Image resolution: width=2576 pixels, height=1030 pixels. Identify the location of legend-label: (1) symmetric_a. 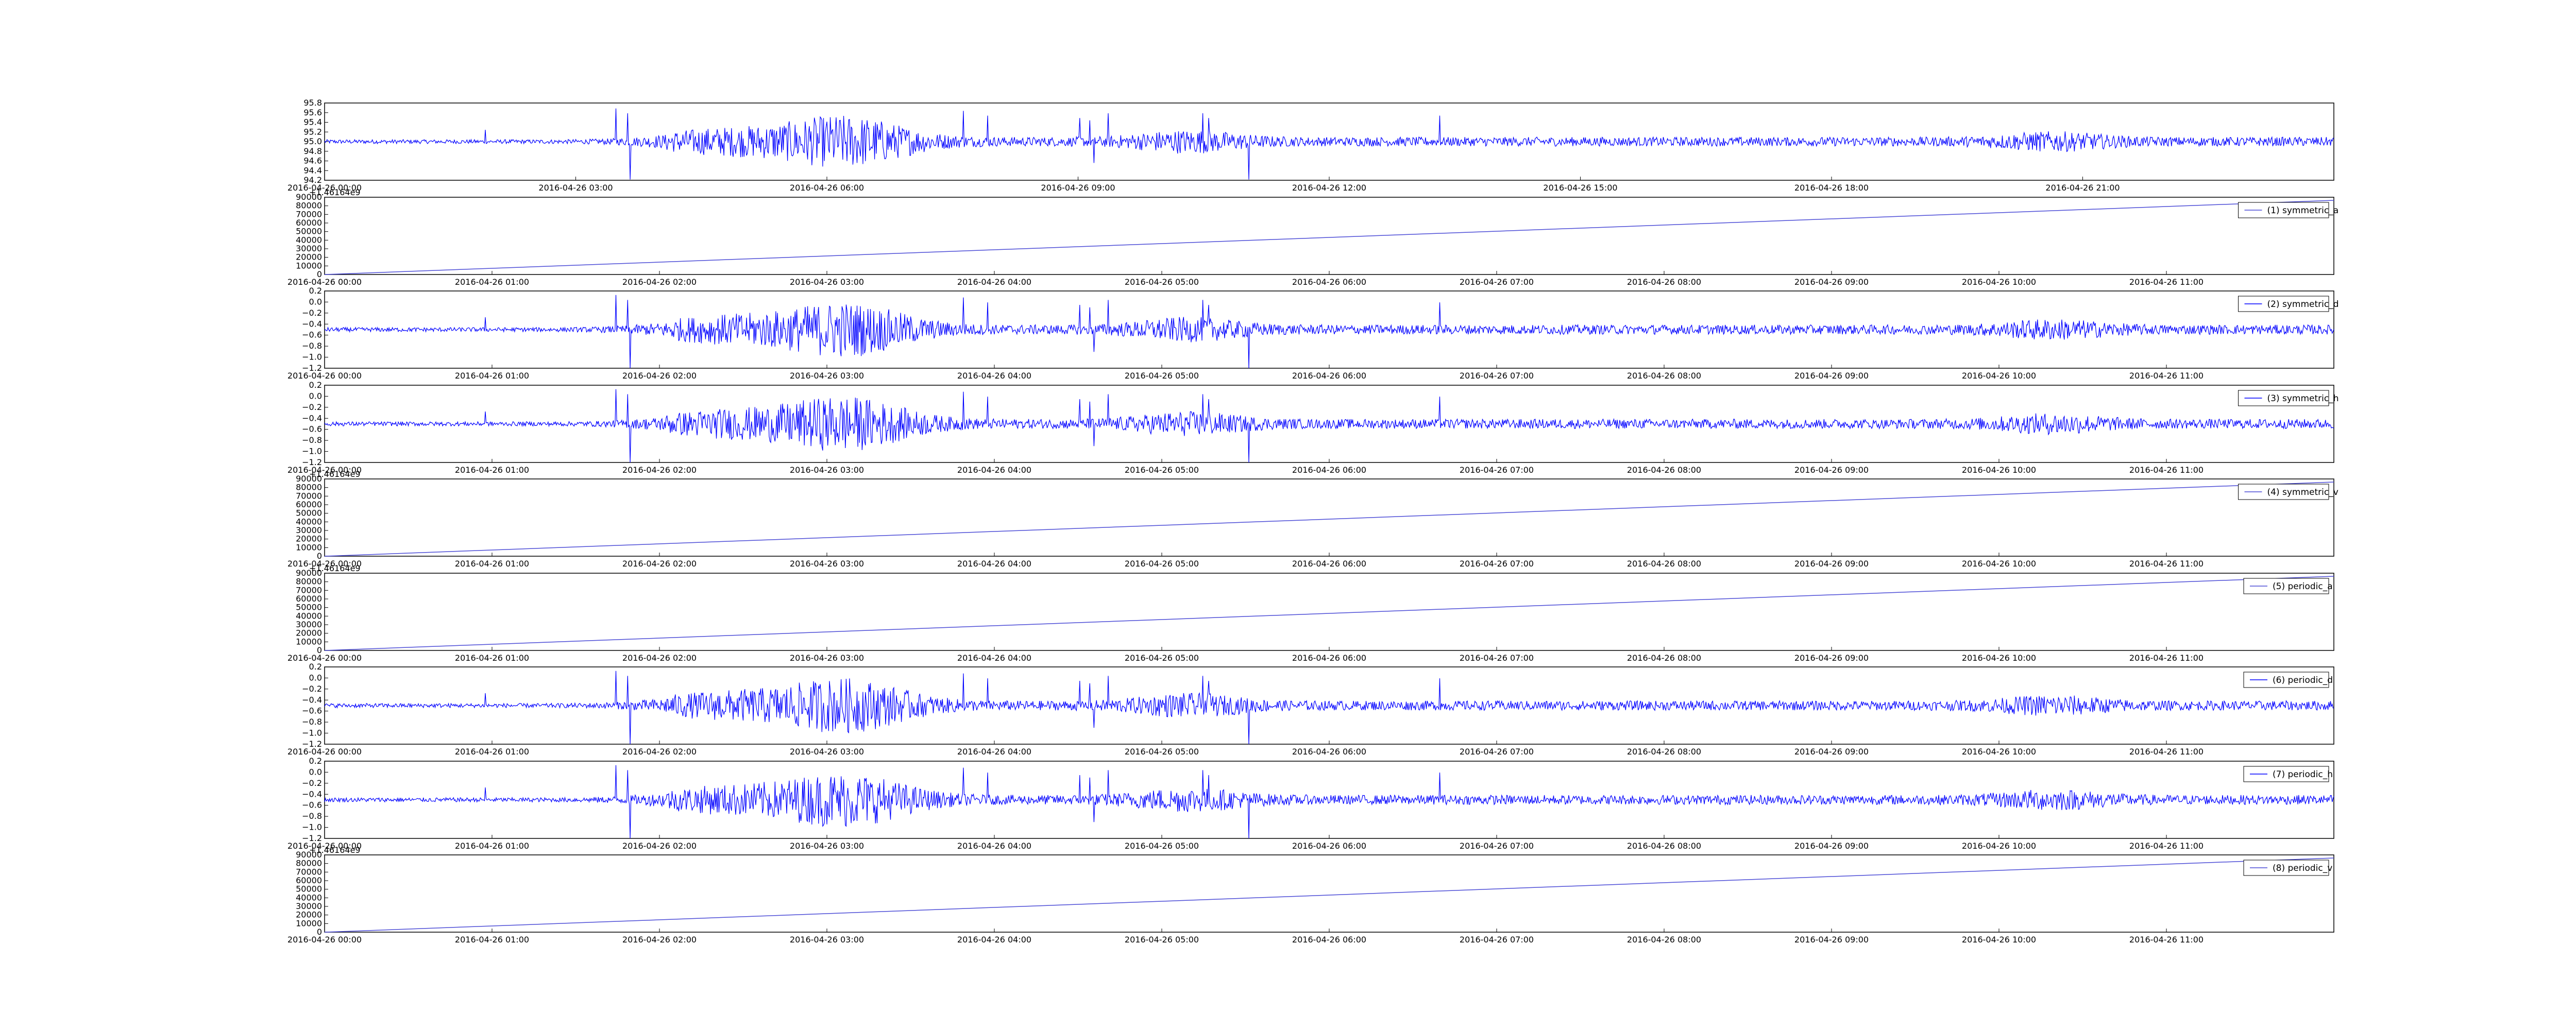
(2303, 210).